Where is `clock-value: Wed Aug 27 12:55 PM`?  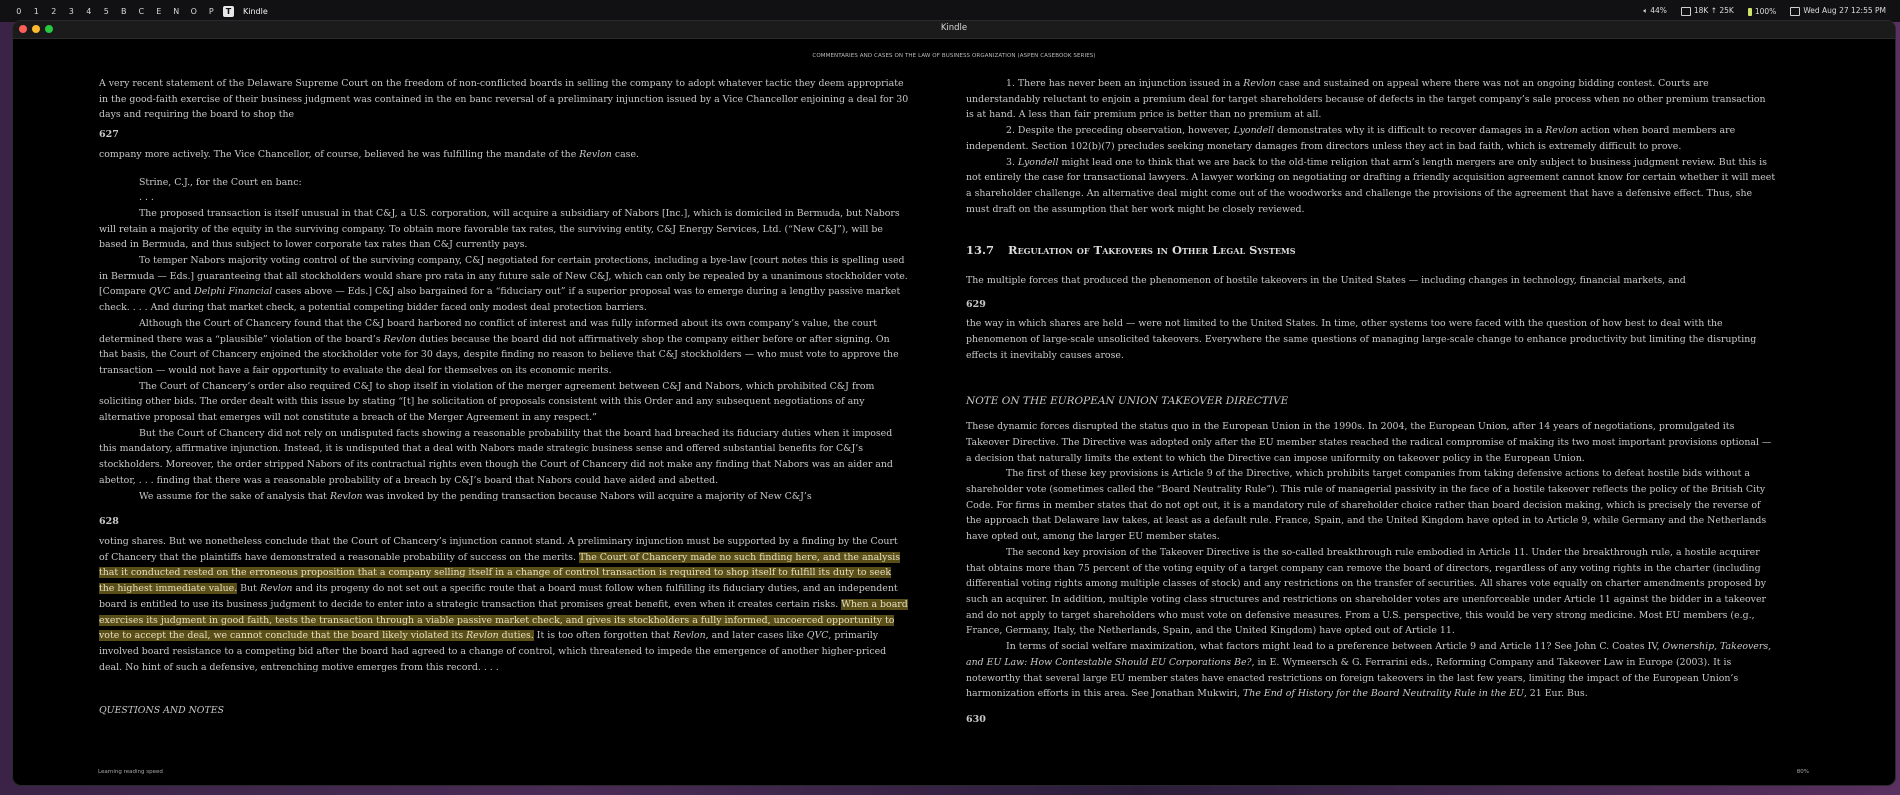 clock-value: Wed Aug 27 12:55 PM is located at coordinates (1844, 11).